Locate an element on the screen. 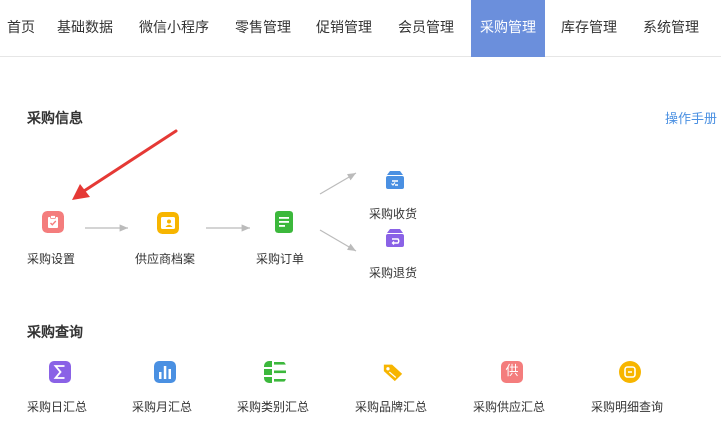 The image size is (721, 438). flow-node-label: 采购退货 is located at coordinates (393, 273).